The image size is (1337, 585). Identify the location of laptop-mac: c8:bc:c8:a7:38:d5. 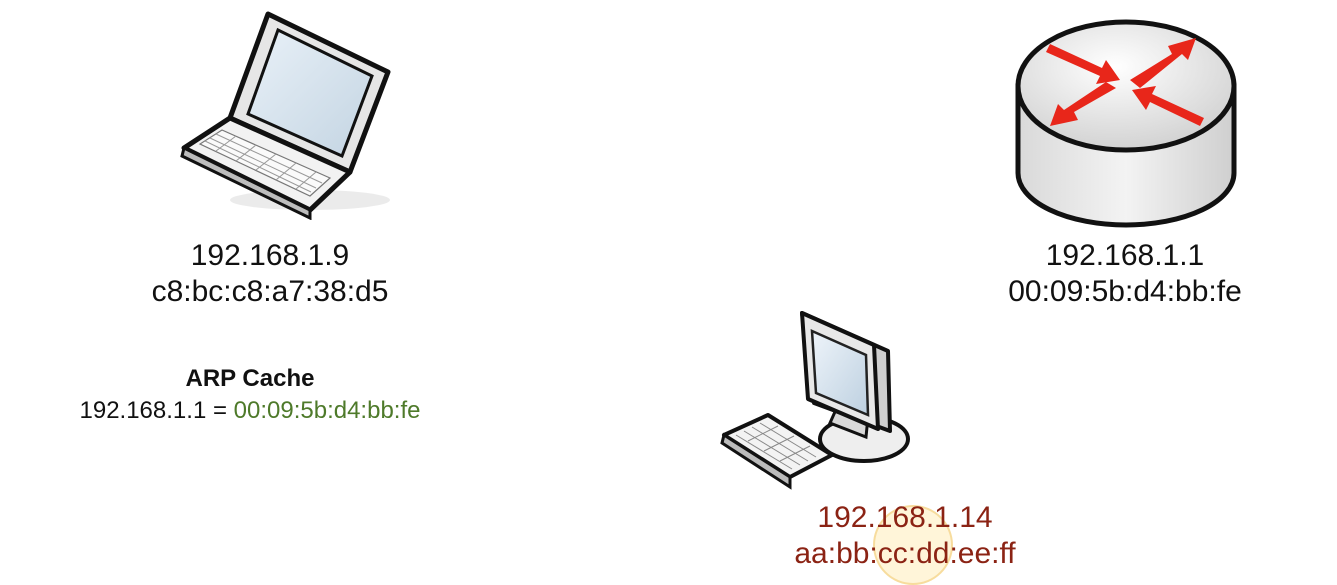
(270, 291).